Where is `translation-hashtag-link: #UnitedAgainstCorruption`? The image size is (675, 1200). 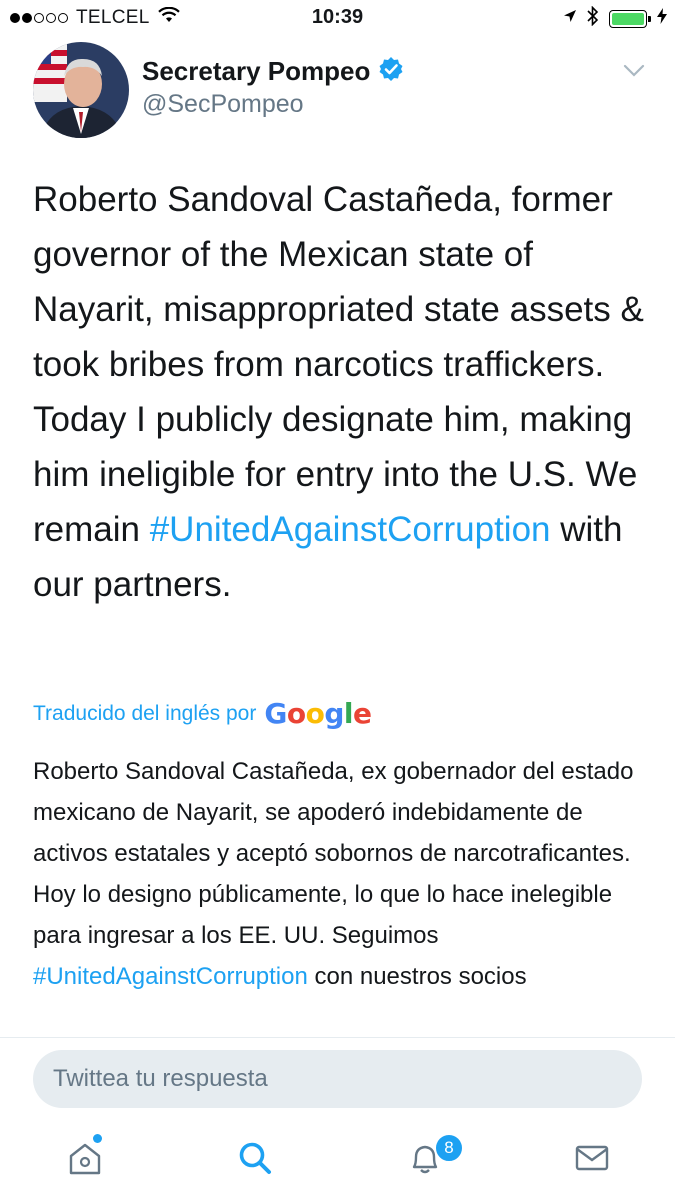 translation-hashtag-link: #UnitedAgainstCorruption is located at coordinates (170, 976).